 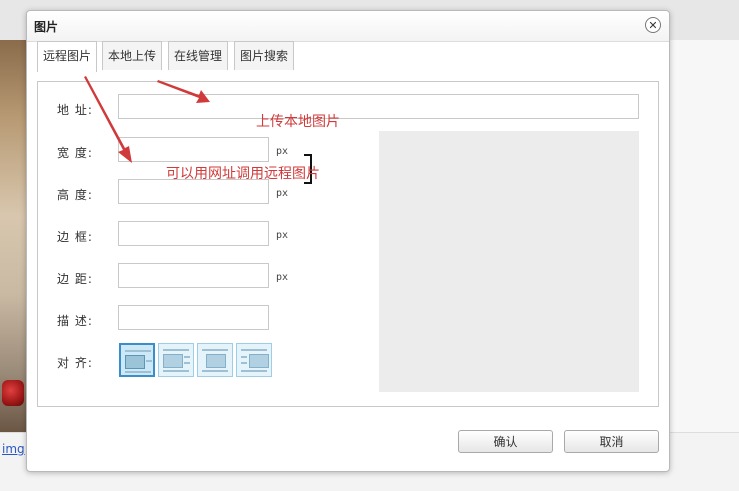 I want to click on width-input, so click(x=193, y=149).